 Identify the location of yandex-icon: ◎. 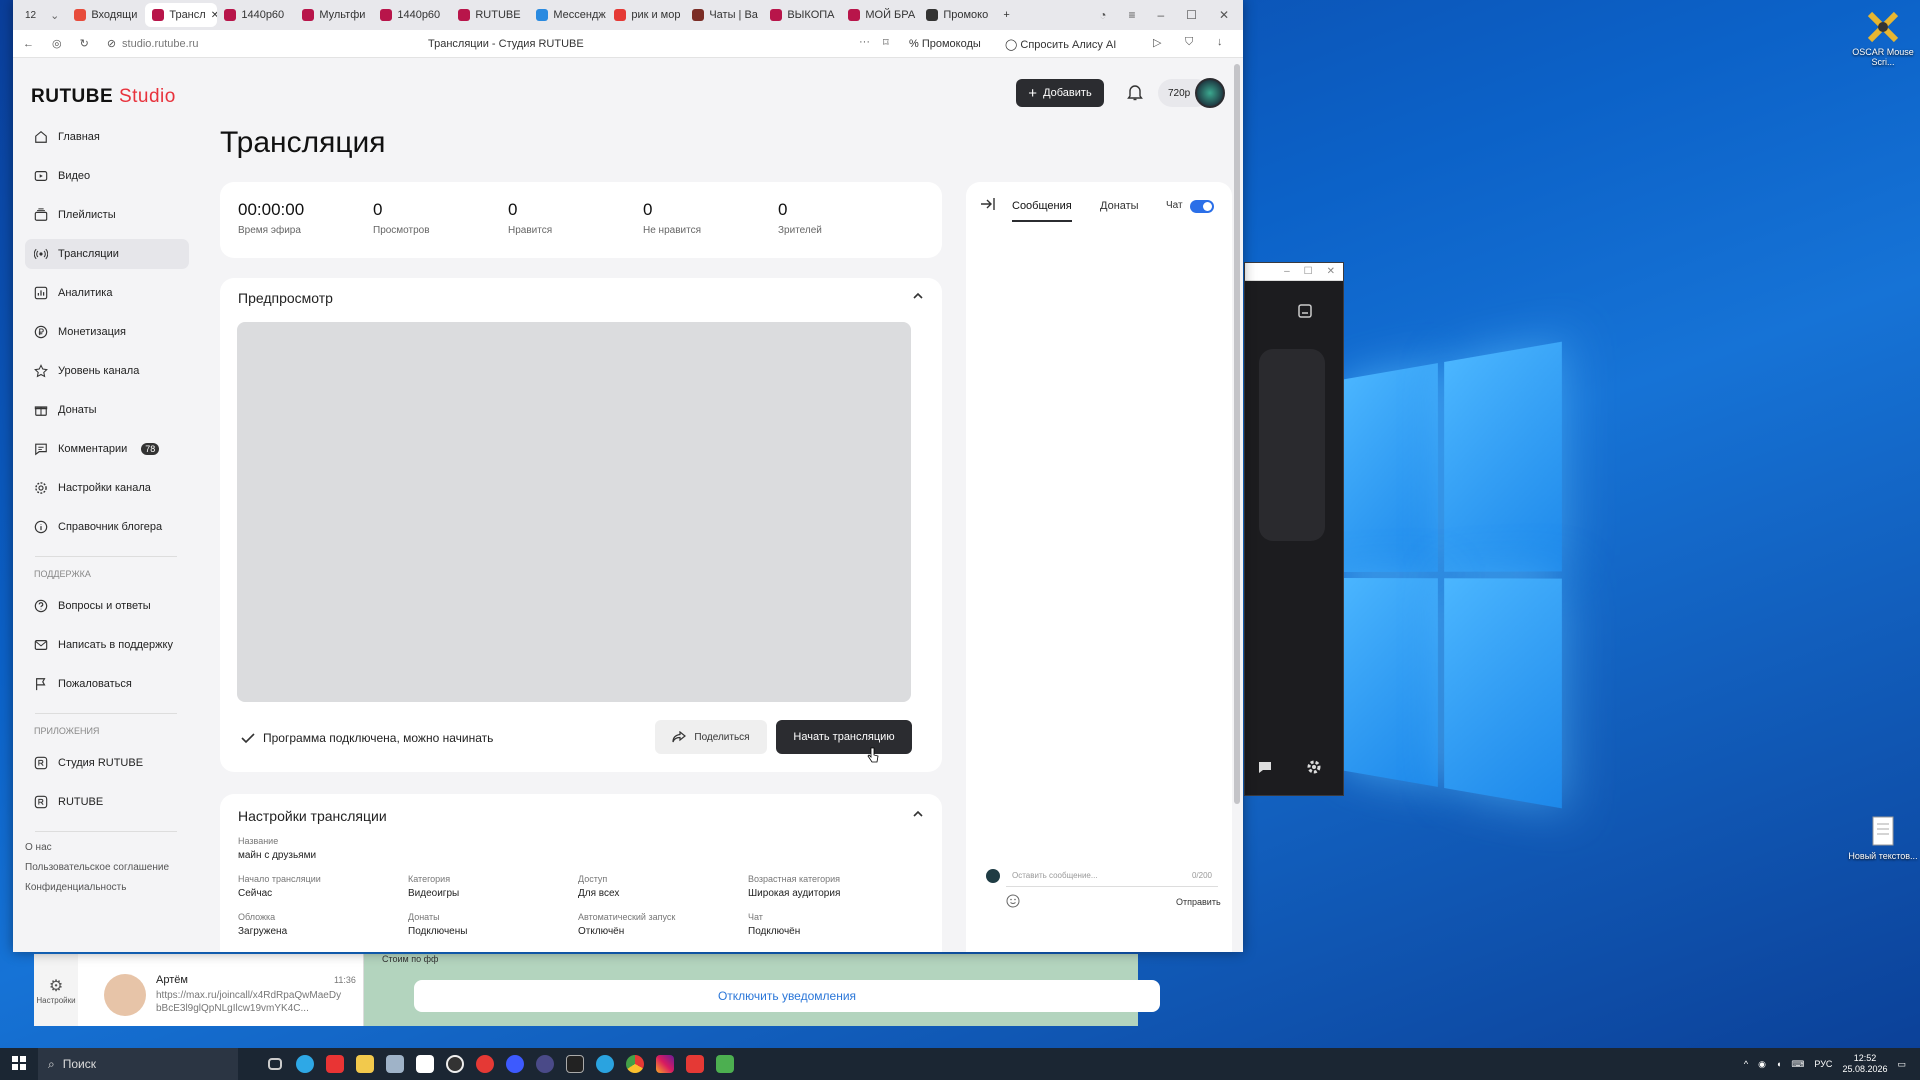
(57, 43).